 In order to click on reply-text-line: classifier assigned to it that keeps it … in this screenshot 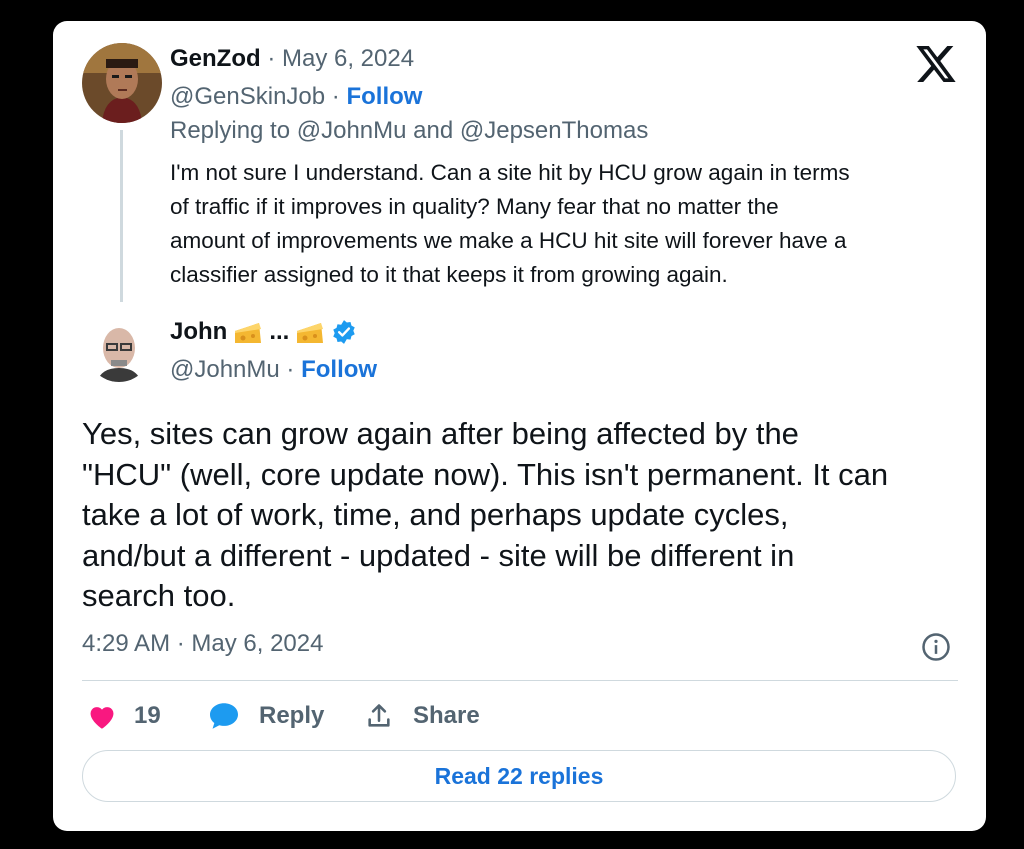, I will do `click(449, 274)`.